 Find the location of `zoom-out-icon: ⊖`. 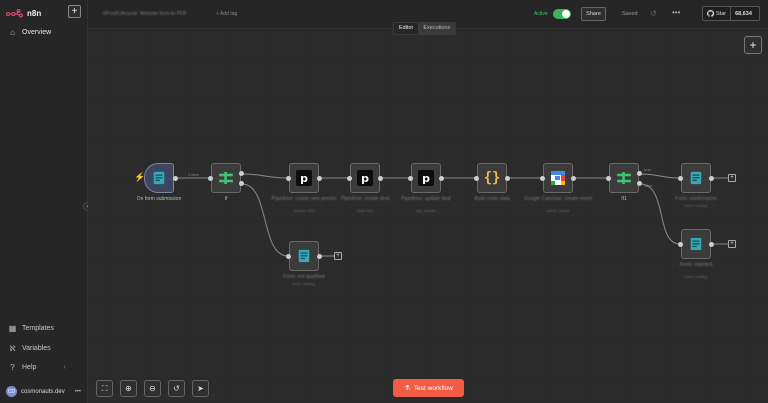

zoom-out-icon: ⊖ is located at coordinates (152, 388).